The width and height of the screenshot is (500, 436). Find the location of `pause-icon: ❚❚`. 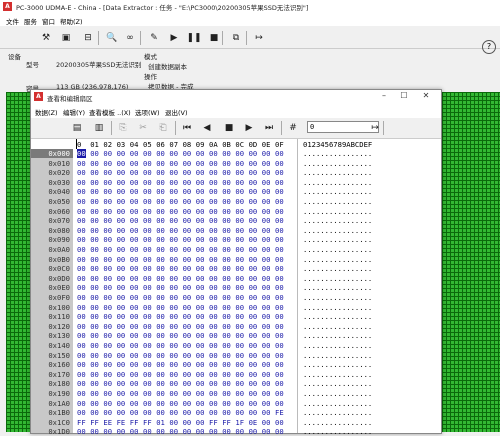

pause-icon: ❚❚ is located at coordinates (194, 38).